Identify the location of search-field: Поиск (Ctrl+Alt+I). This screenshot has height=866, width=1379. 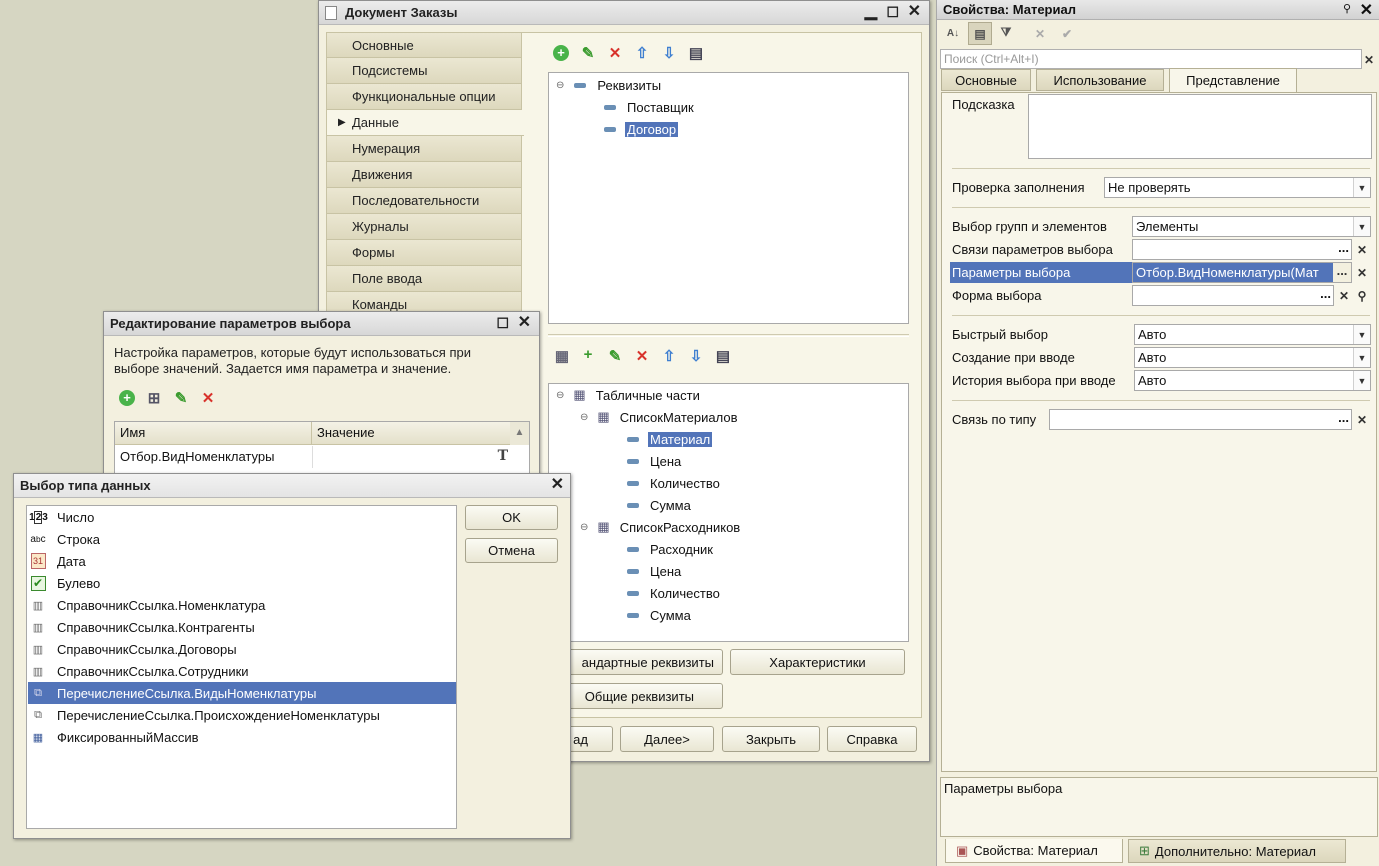
(1151, 59).